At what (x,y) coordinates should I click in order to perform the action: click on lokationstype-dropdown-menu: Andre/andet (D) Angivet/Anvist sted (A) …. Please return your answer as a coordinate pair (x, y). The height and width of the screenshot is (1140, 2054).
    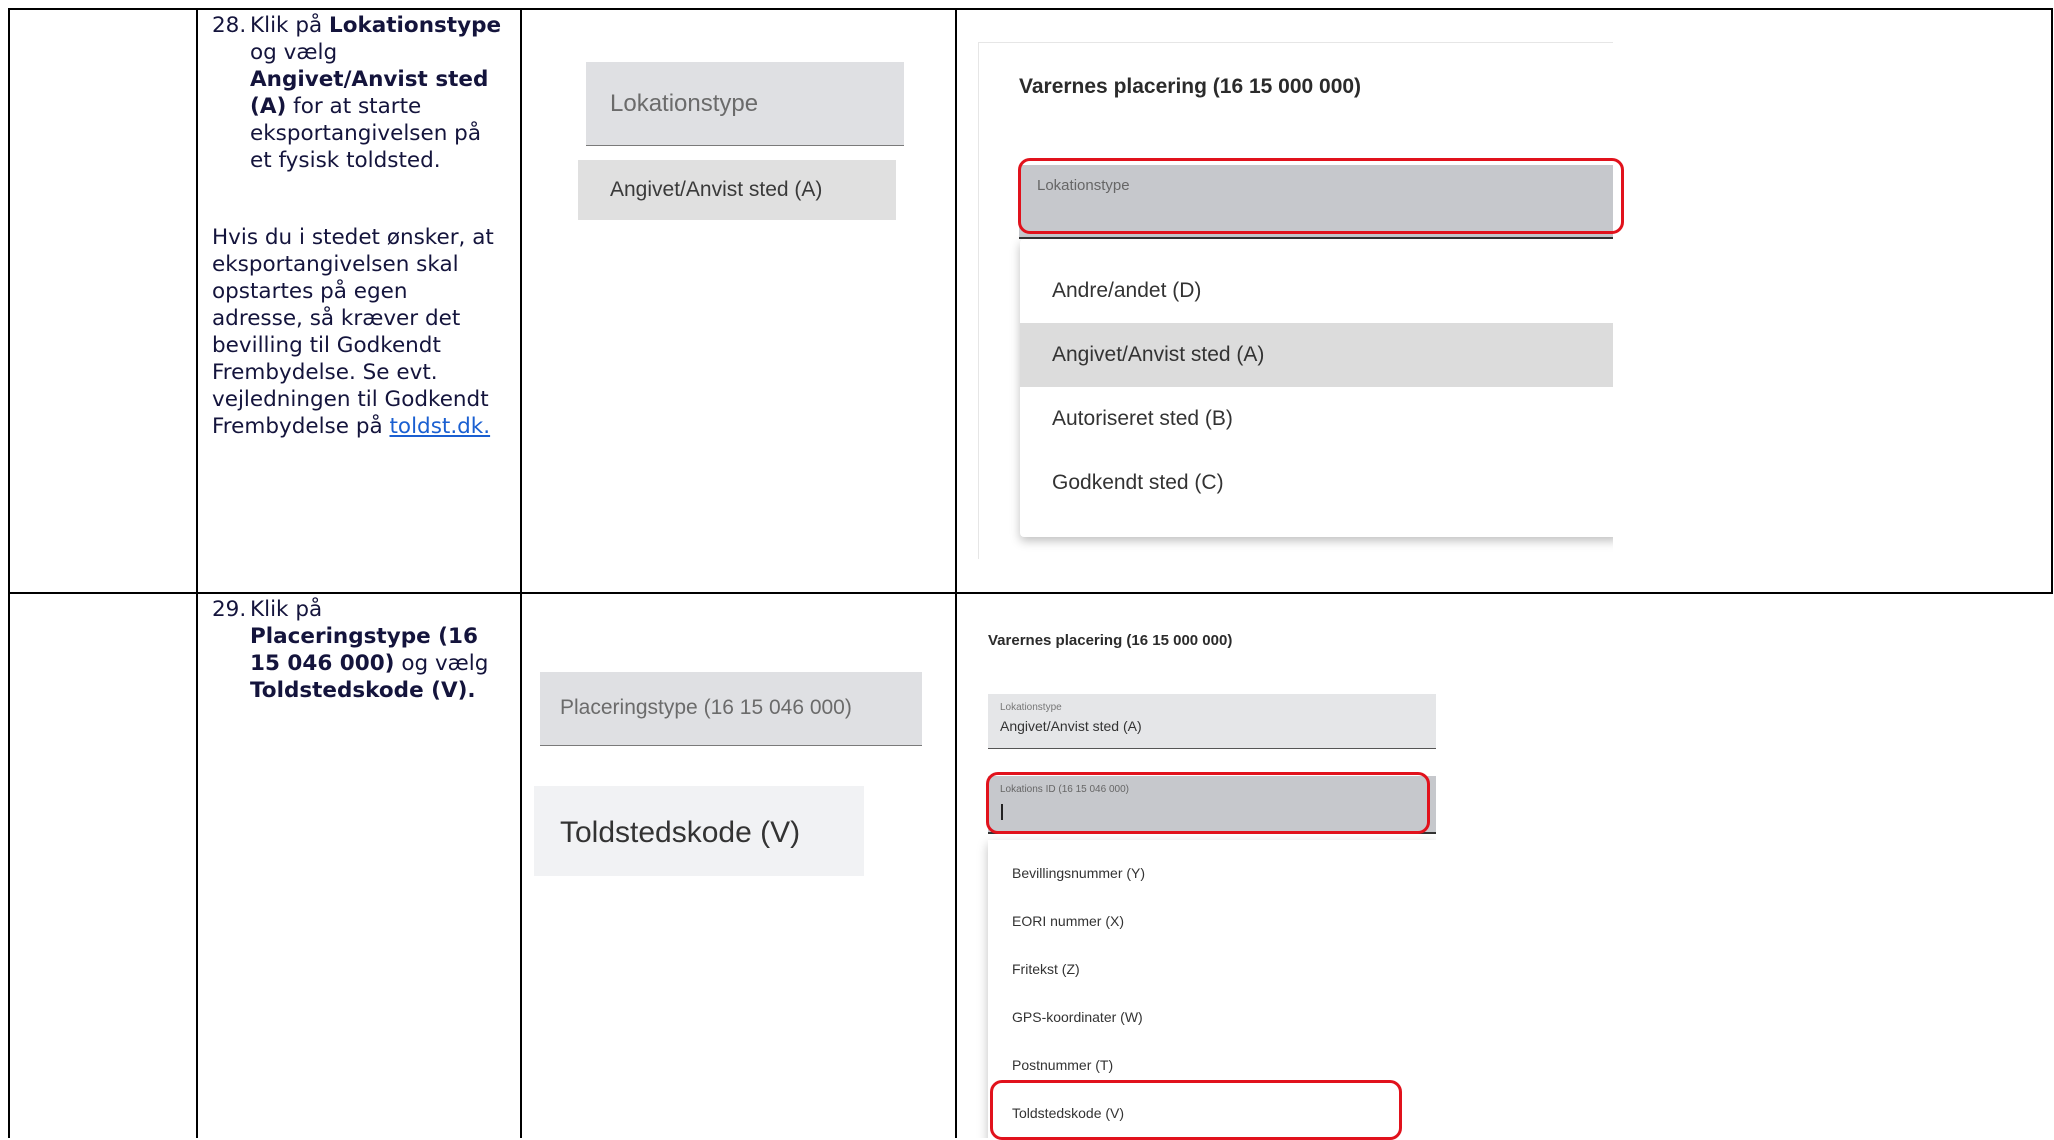
    Looking at the image, I should click on (1316, 388).